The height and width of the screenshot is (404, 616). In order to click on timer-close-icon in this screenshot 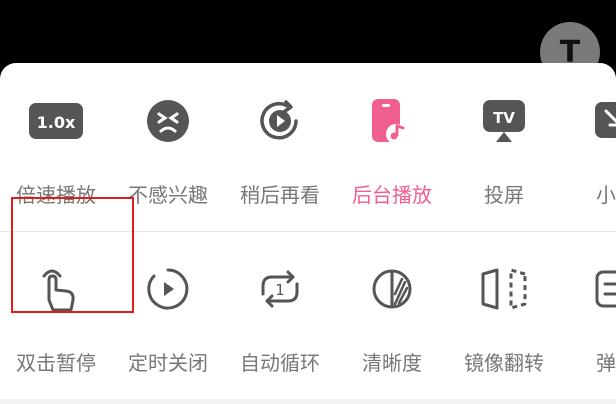, I will do `click(168, 289)`.